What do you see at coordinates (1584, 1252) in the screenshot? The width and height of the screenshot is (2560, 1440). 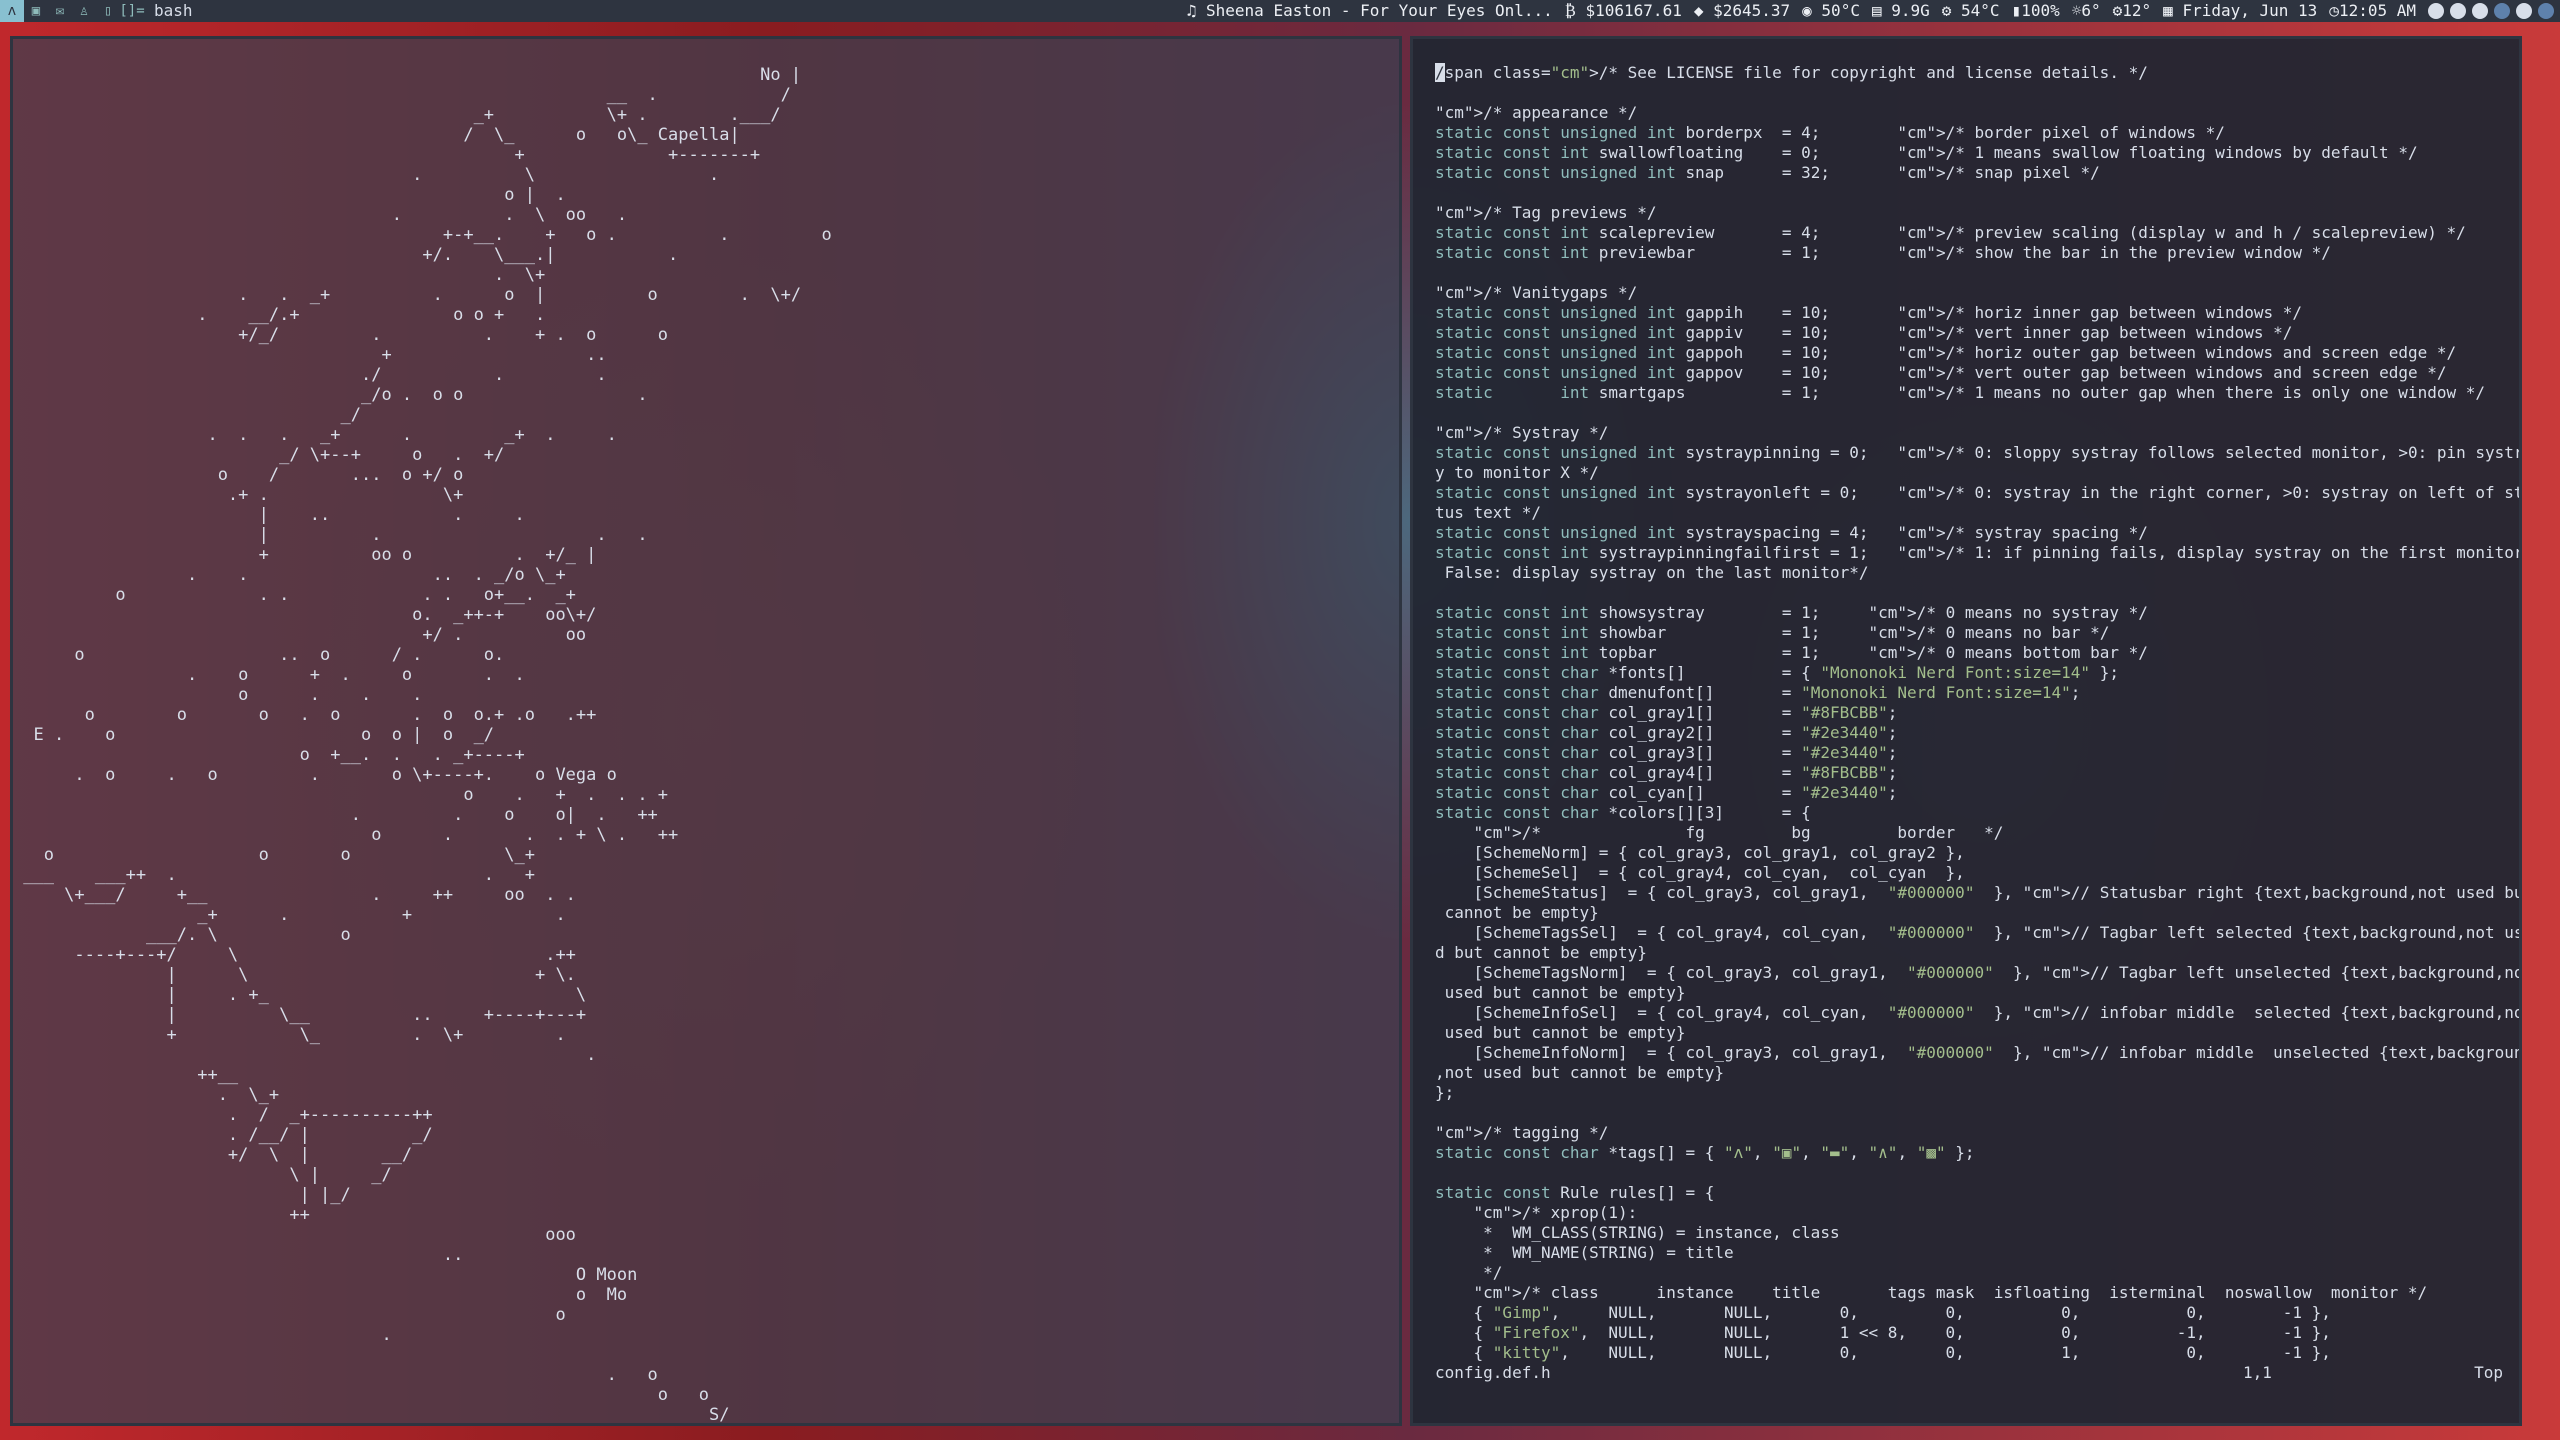 I see `code-line: * WM_NAME(STRING) = title` at bounding box center [1584, 1252].